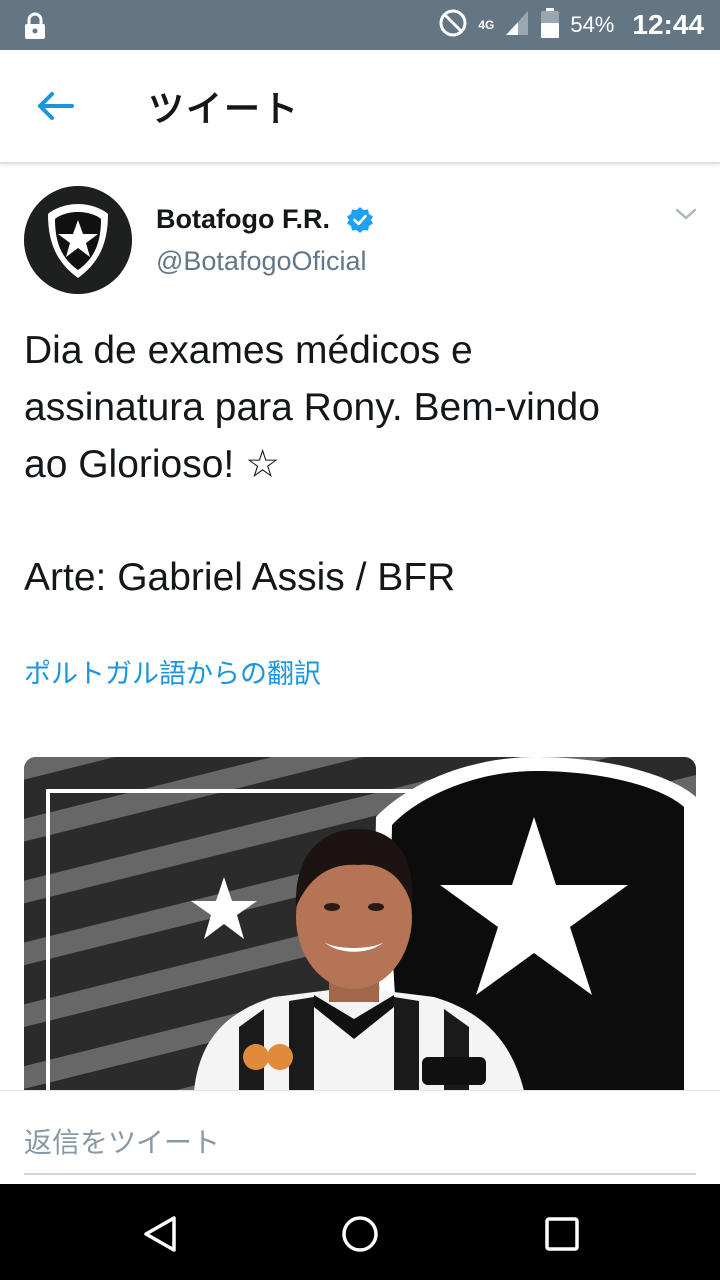 This screenshot has height=1280, width=720. I want to click on nav-back-button, so click(160, 1234).